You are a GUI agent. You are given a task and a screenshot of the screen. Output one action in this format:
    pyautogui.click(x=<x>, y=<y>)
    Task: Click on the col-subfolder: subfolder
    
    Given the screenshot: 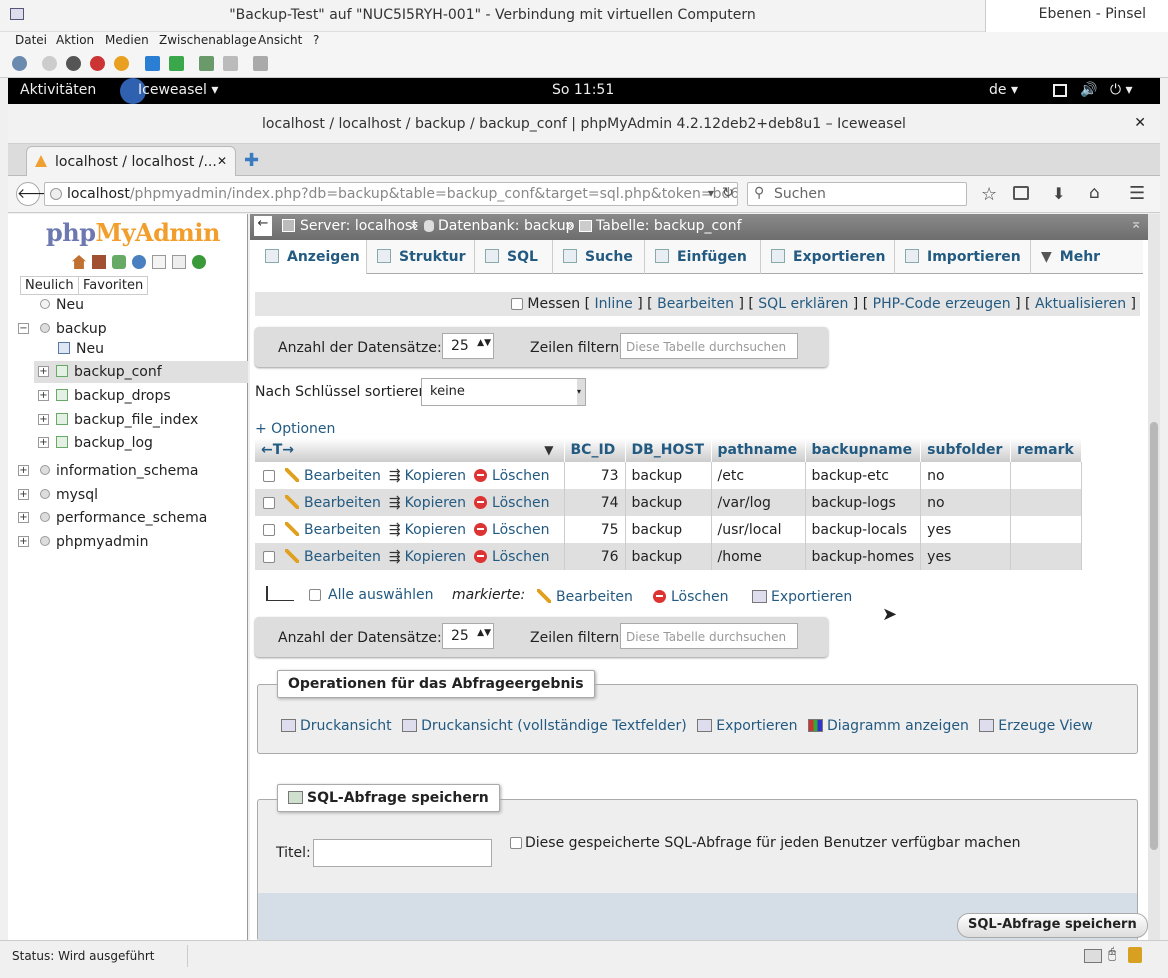 What is the action you would take?
    pyautogui.click(x=966, y=450)
    